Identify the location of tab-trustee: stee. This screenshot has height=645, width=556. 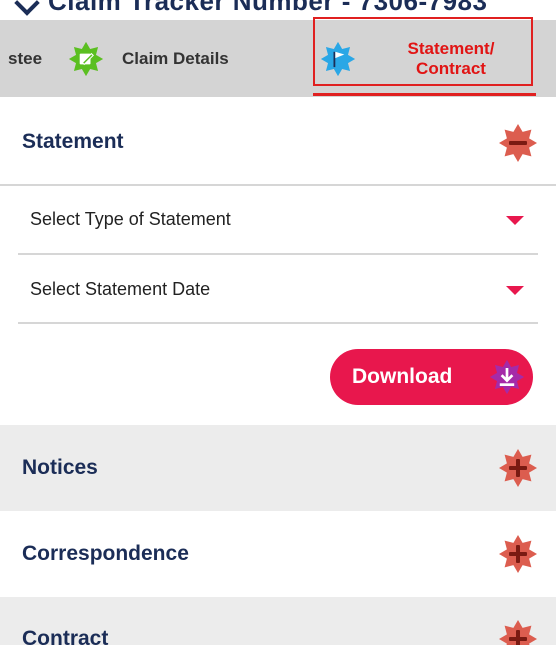
(30, 58).